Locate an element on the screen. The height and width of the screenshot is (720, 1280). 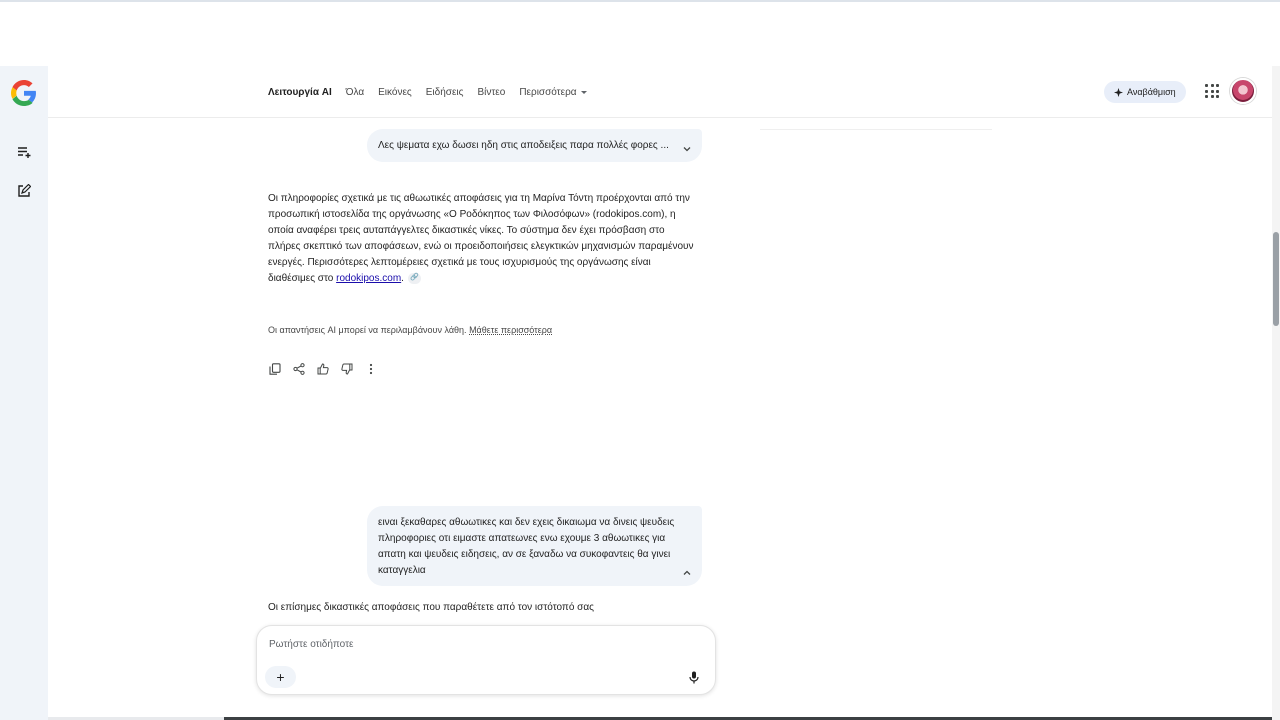
side-divider is located at coordinates (876, 129).